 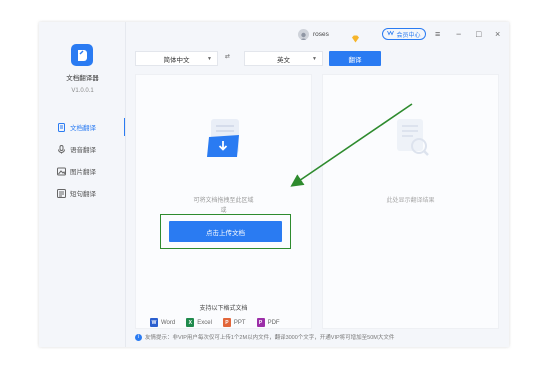 I want to click on annotation-arrow, so click(x=351, y=145).